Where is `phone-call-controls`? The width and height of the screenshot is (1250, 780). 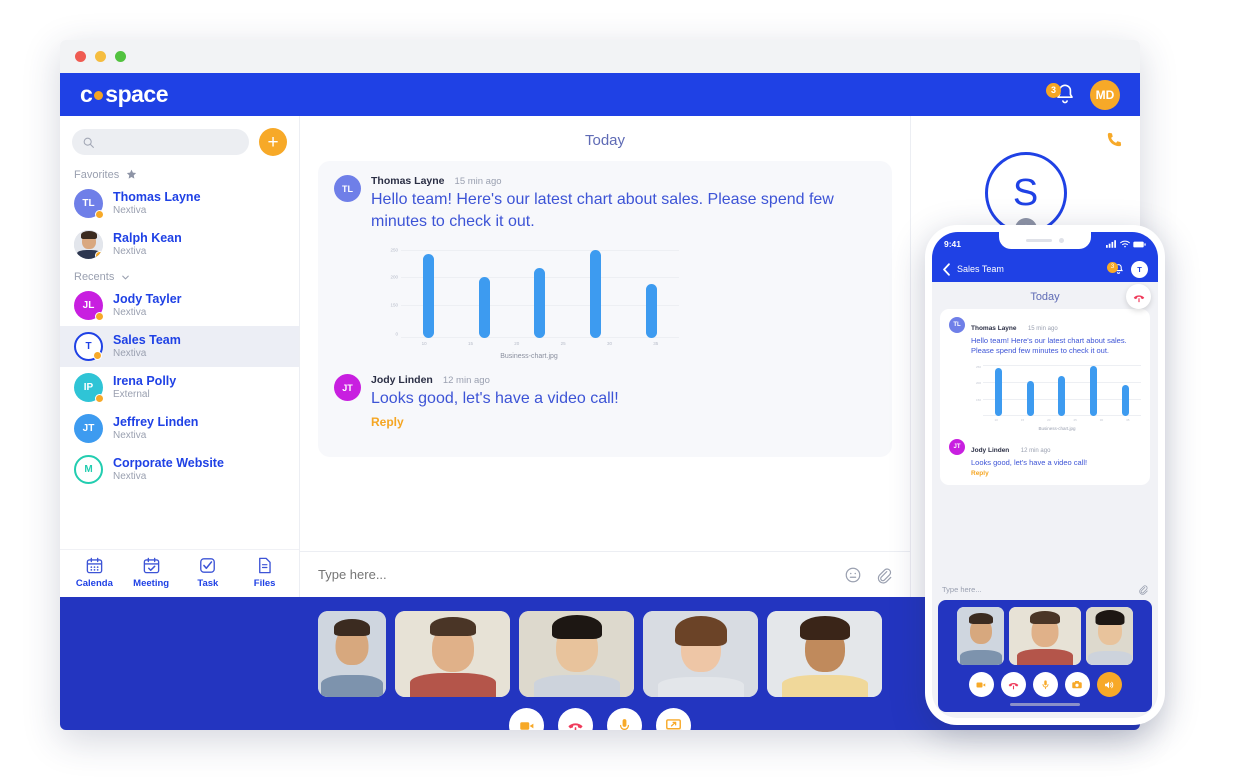
phone-call-controls is located at coordinates (1045, 684).